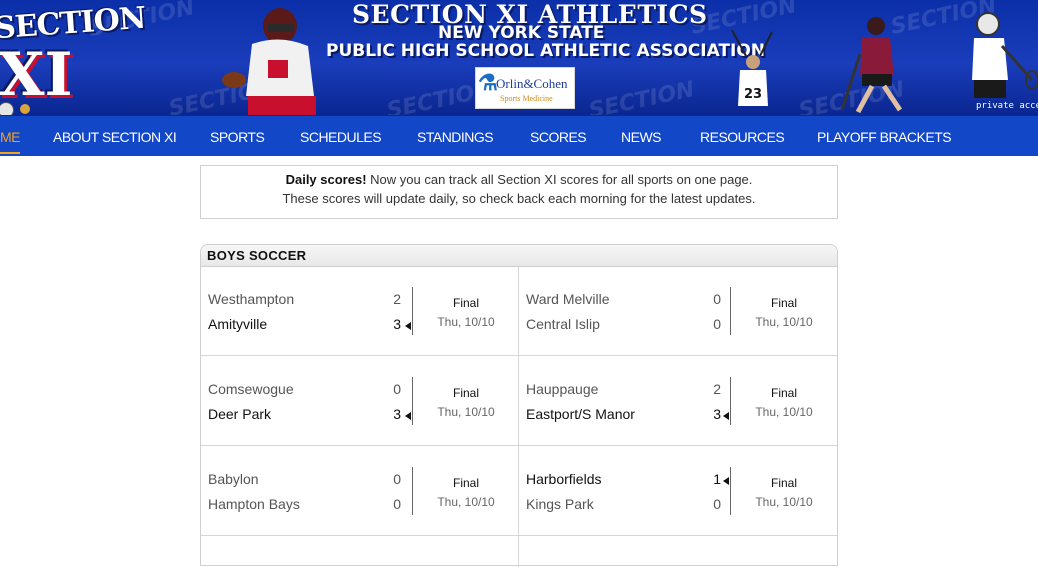 Image resolution: width=1038 pixels, height=567 pixels. What do you see at coordinates (488, 82) in the screenshot?
I see `runner-icon: ⚗` at bounding box center [488, 82].